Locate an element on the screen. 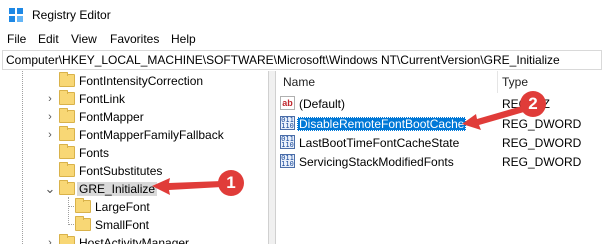 This screenshot has width=604, height=244. callout-badge-1: 1 is located at coordinates (231, 183).